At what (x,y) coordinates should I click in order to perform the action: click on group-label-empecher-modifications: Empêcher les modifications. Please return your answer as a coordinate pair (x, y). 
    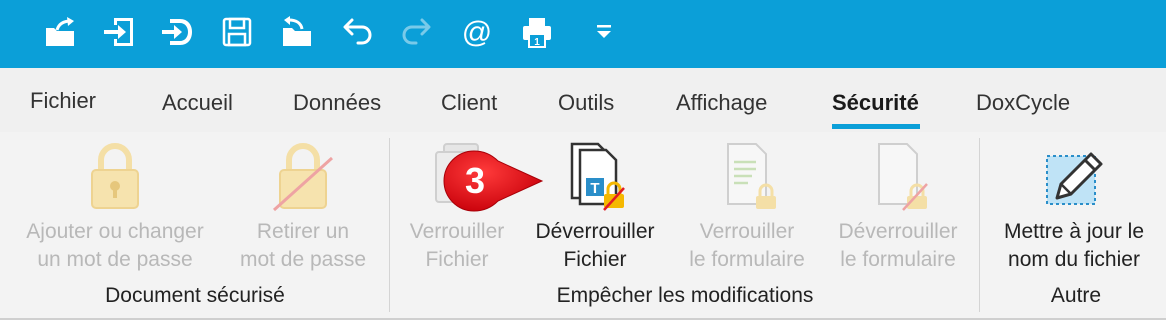
    Looking at the image, I should click on (685, 295).